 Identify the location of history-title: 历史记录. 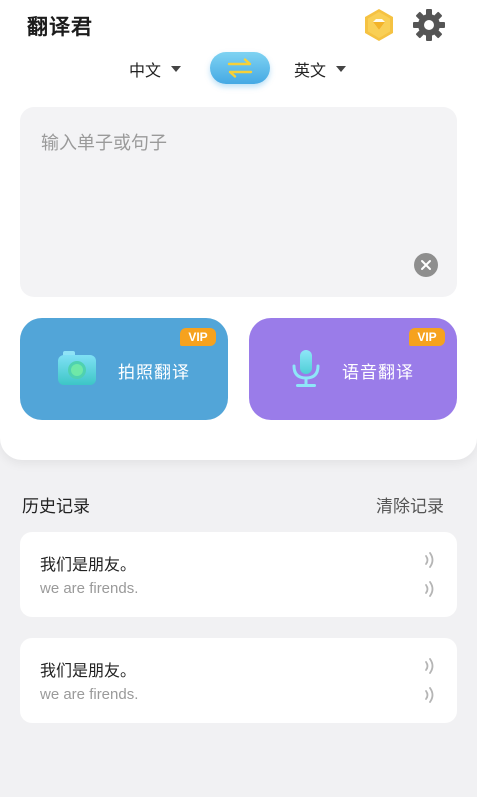
(56, 507).